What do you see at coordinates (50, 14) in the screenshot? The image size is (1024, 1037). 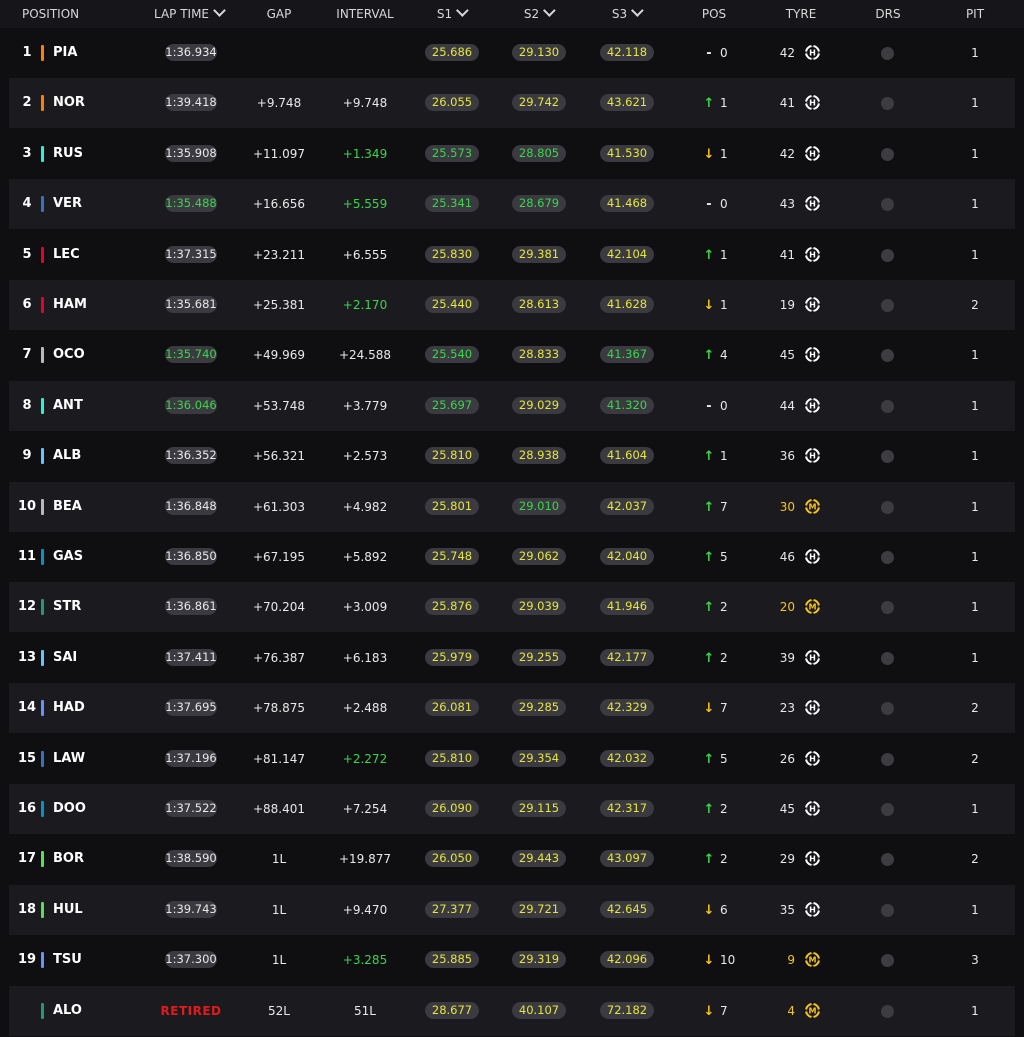 I see `col-position: POSITION` at bounding box center [50, 14].